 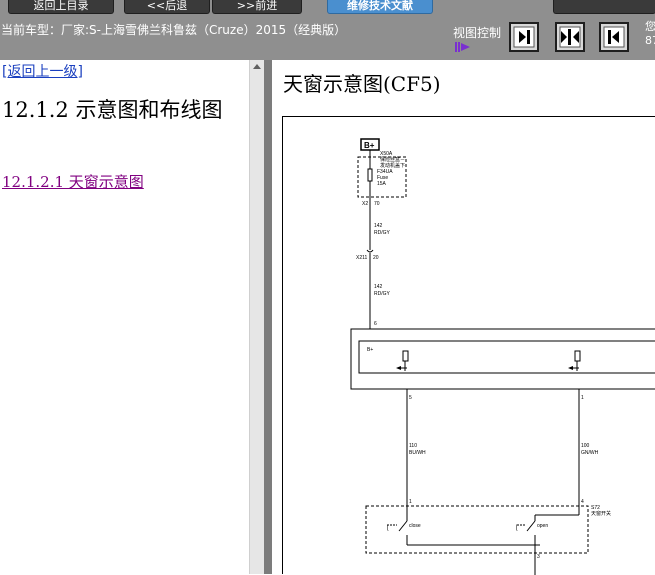 I want to click on clipped-user-info: 您 87, so click(x=650, y=34).